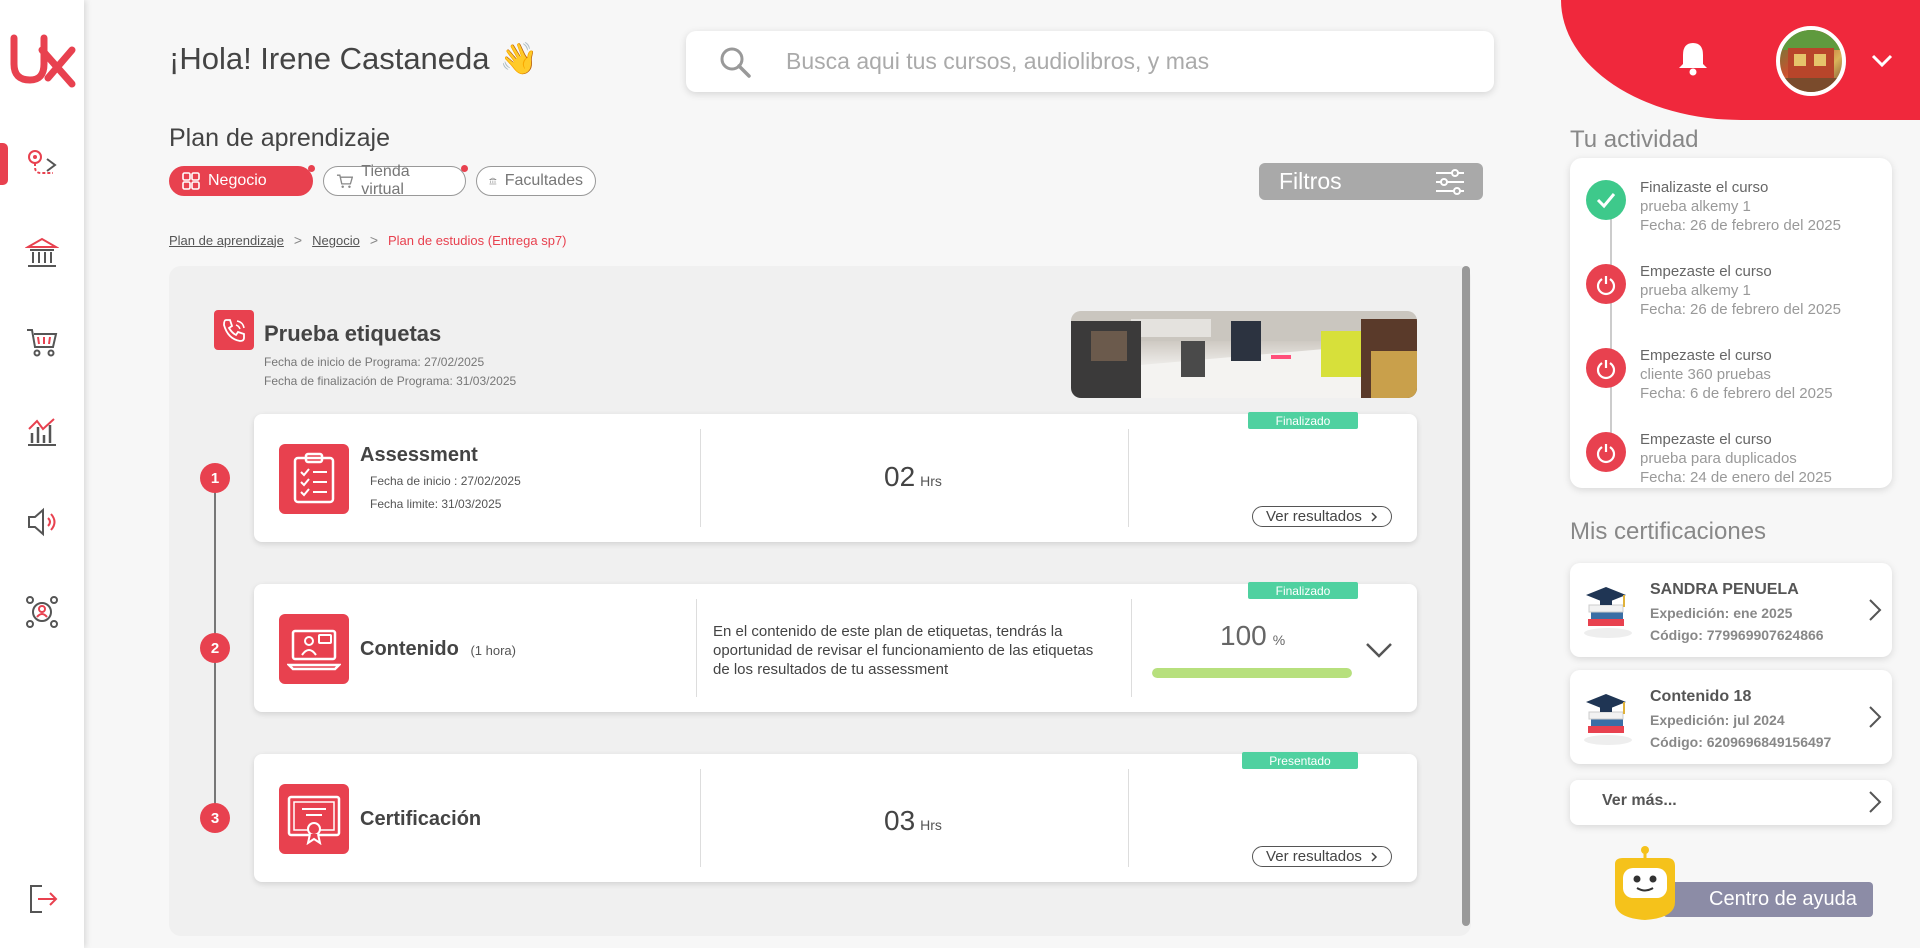 Image resolution: width=1920 pixels, height=948 pixels. What do you see at coordinates (519, 58) in the screenshot?
I see `wave-icon: 👋` at bounding box center [519, 58].